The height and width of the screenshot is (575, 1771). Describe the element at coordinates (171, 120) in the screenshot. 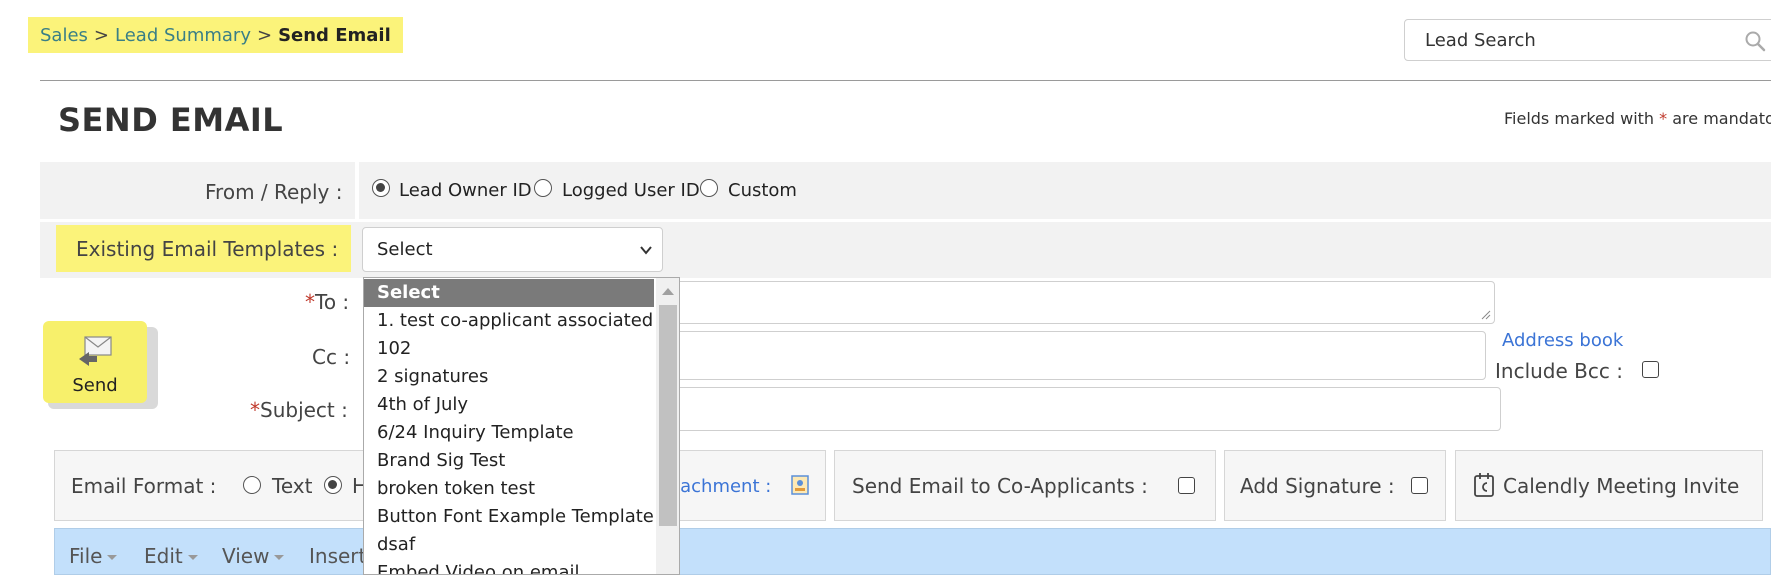

I see `page-title: SEND EMAIL` at that location.